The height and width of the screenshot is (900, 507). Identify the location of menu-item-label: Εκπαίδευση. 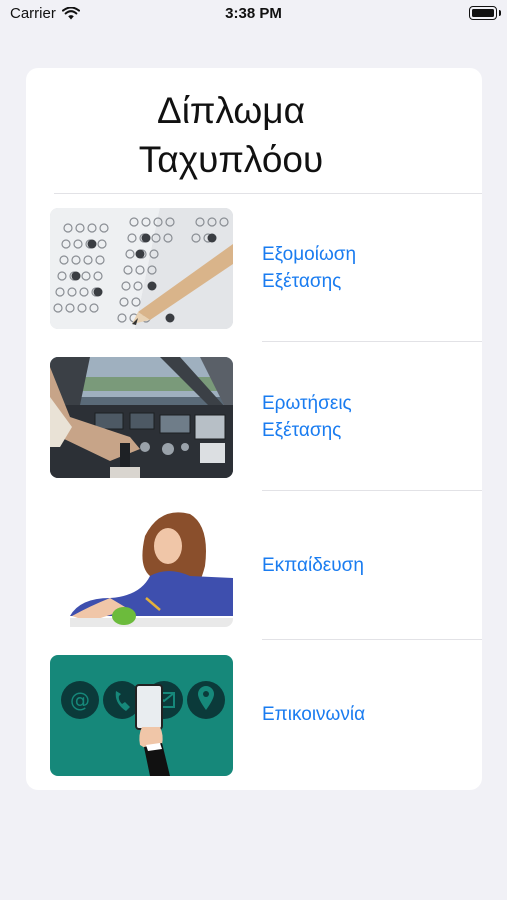
(313, 565).